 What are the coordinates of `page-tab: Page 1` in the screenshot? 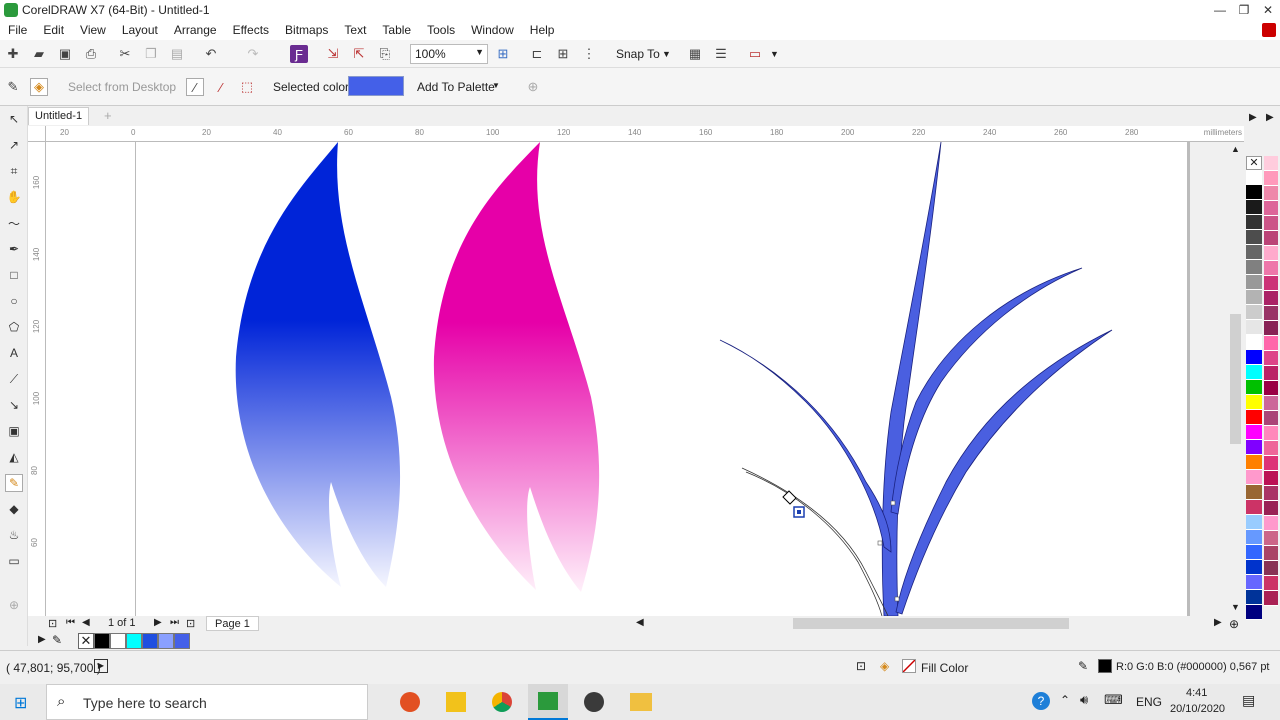 It's located at (232, 623).